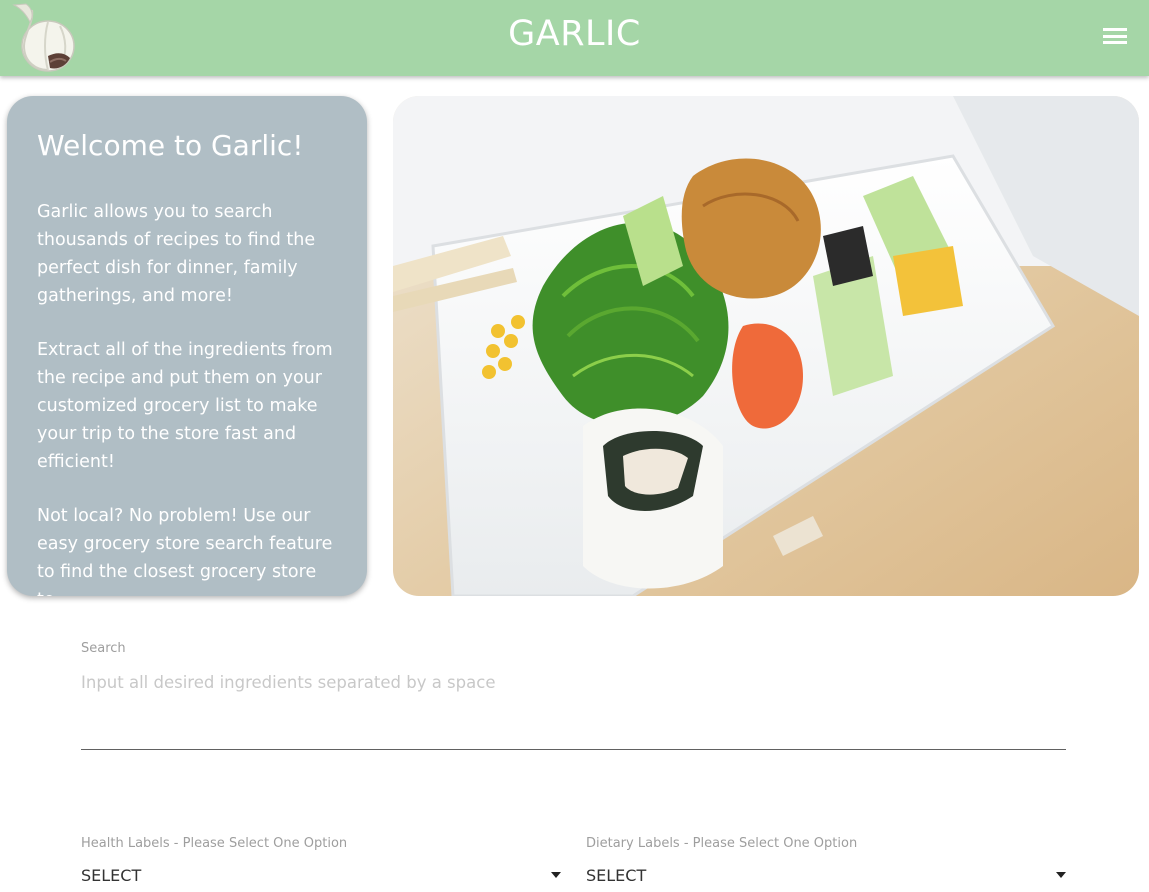 The width and height of the screenshot is (1149, 892). What do you see at coordinates (103, 648) in the screenshot?
I see `search-label: Search` at bounding box center [103, 648].